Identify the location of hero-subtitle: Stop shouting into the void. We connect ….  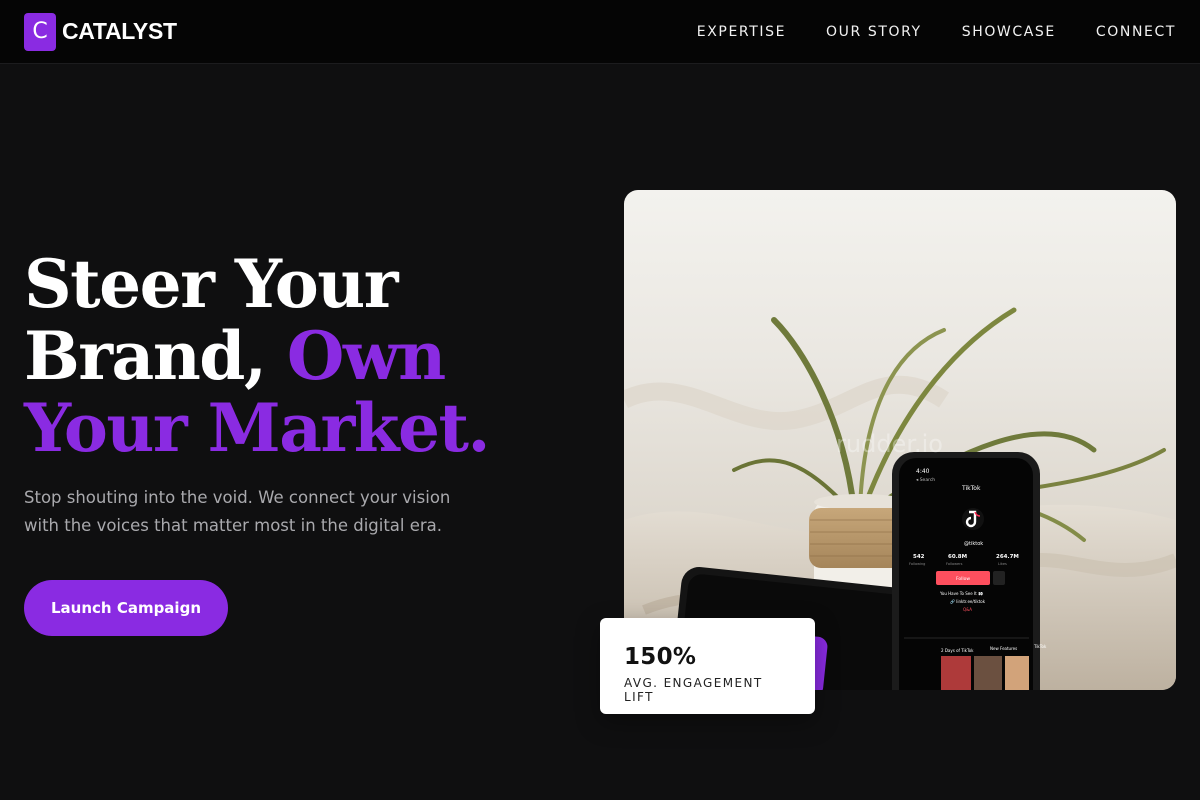
(237, 511).